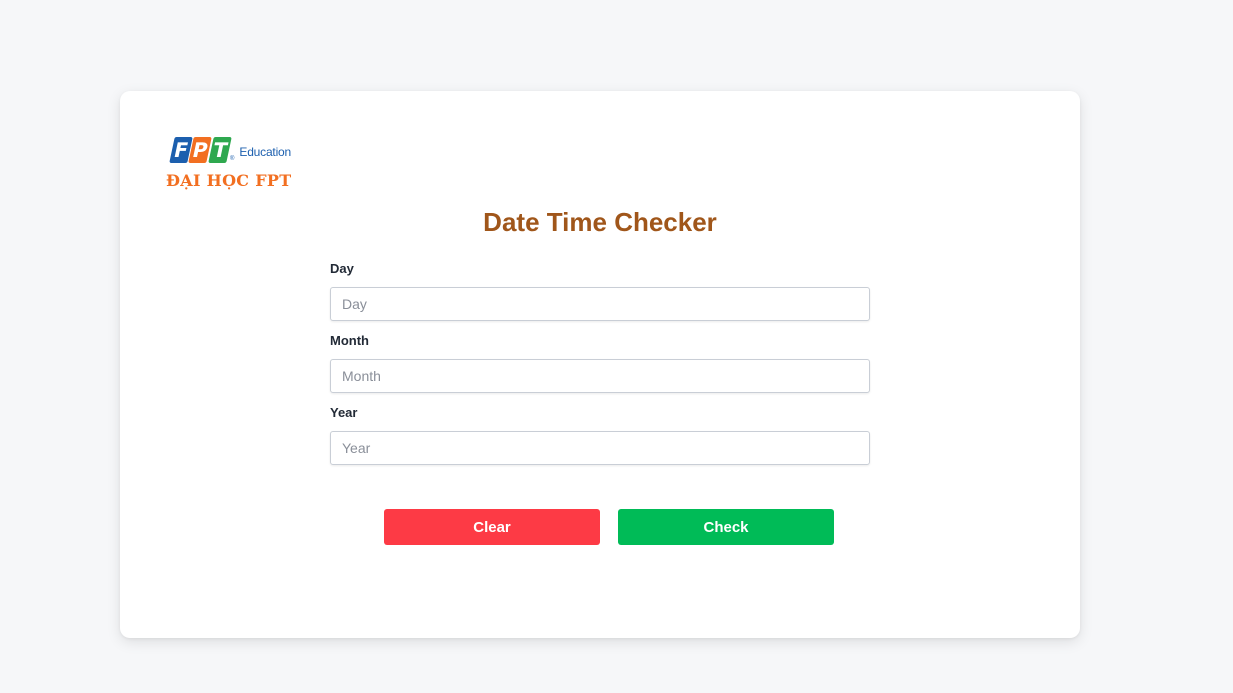  I want to click on logo-education-text: Education, so click(265, 152).